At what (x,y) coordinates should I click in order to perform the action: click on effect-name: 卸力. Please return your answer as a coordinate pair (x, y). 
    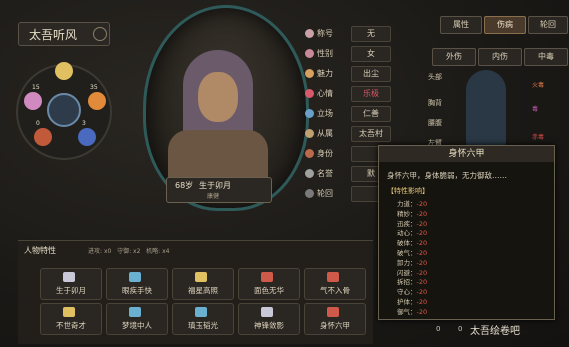
    Looking at the image, I should click on (403, 262).